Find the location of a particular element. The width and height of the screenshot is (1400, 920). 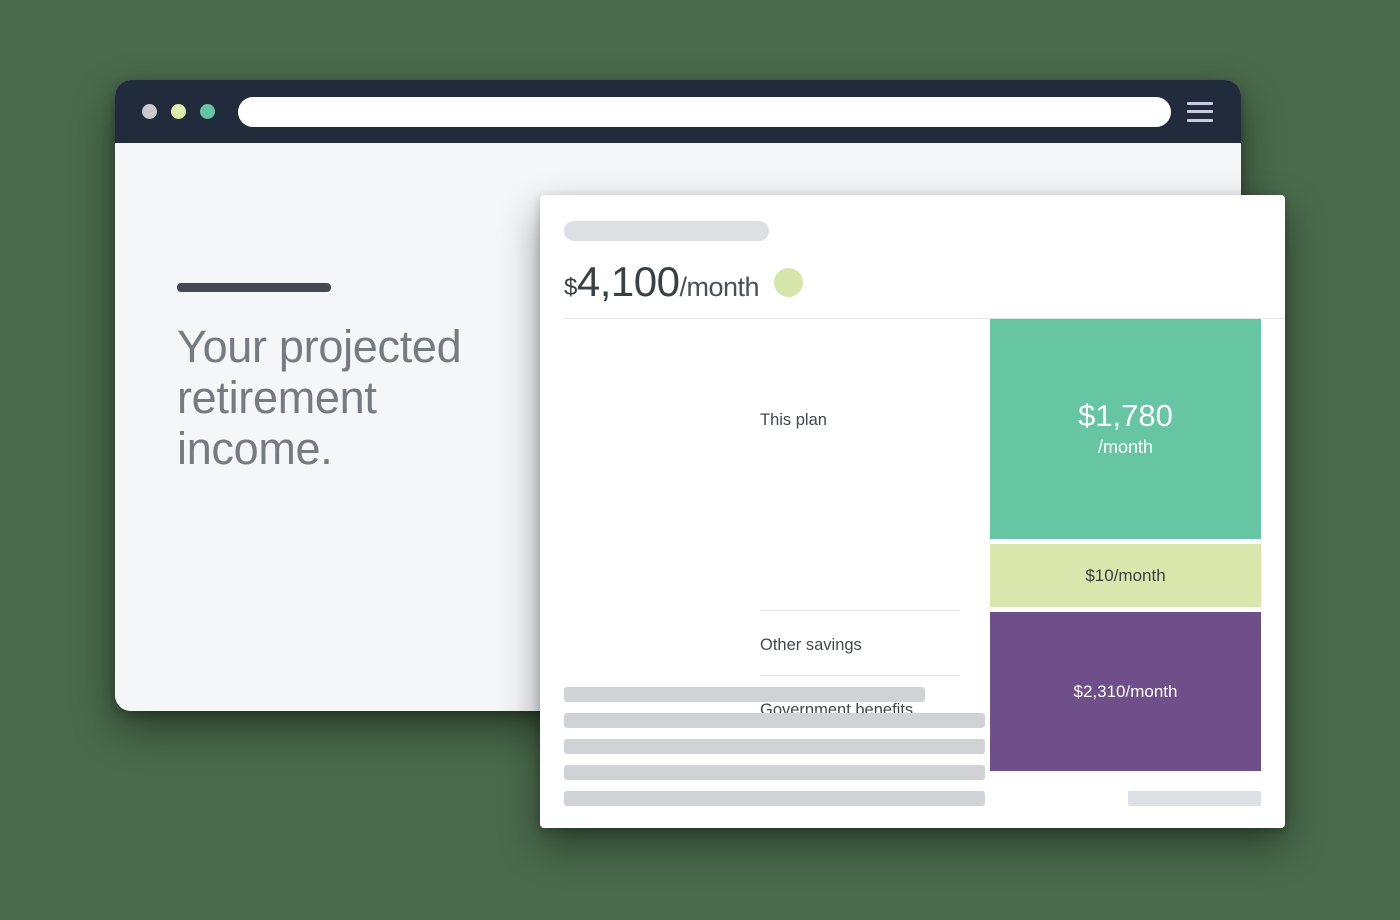

card-header: $4,100/month is located at coordinates (912, 263).